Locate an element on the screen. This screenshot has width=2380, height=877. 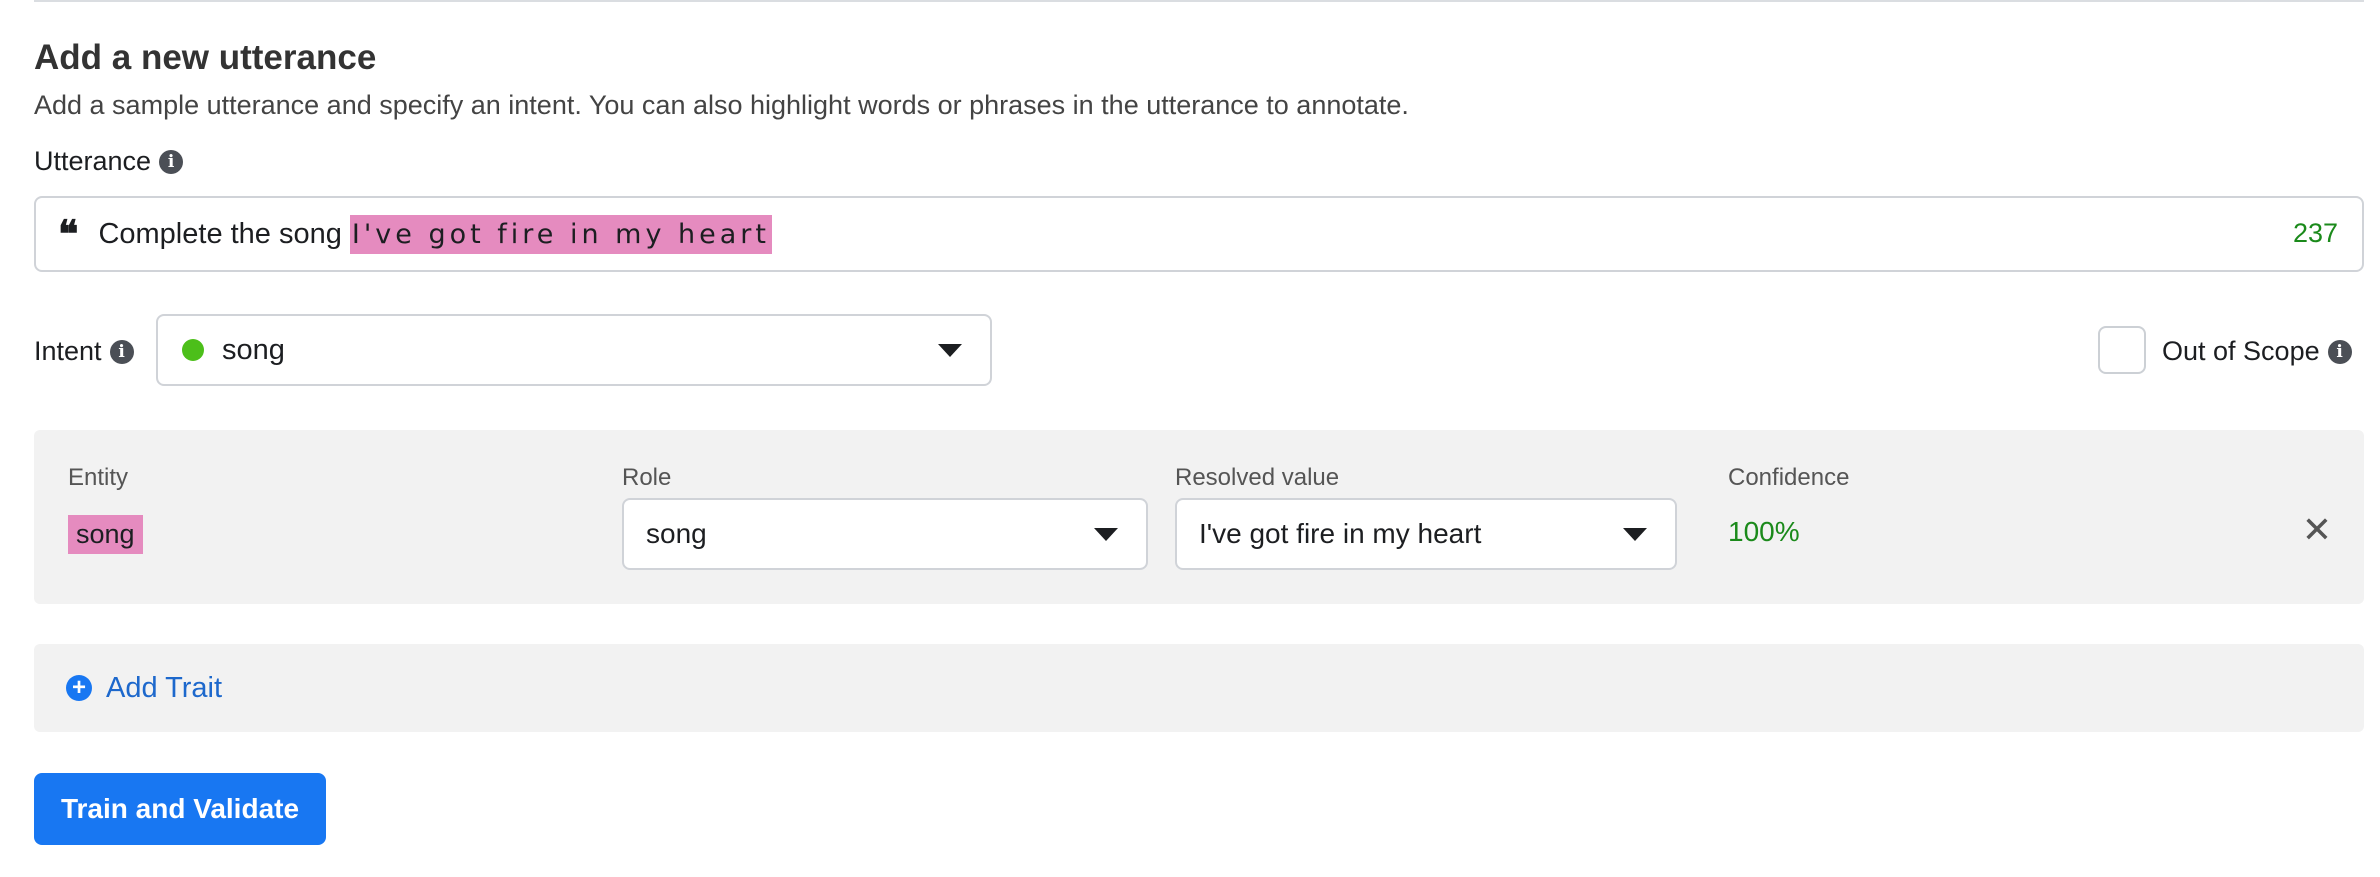
intent-label: Intent is located at coordinates (68, 351).